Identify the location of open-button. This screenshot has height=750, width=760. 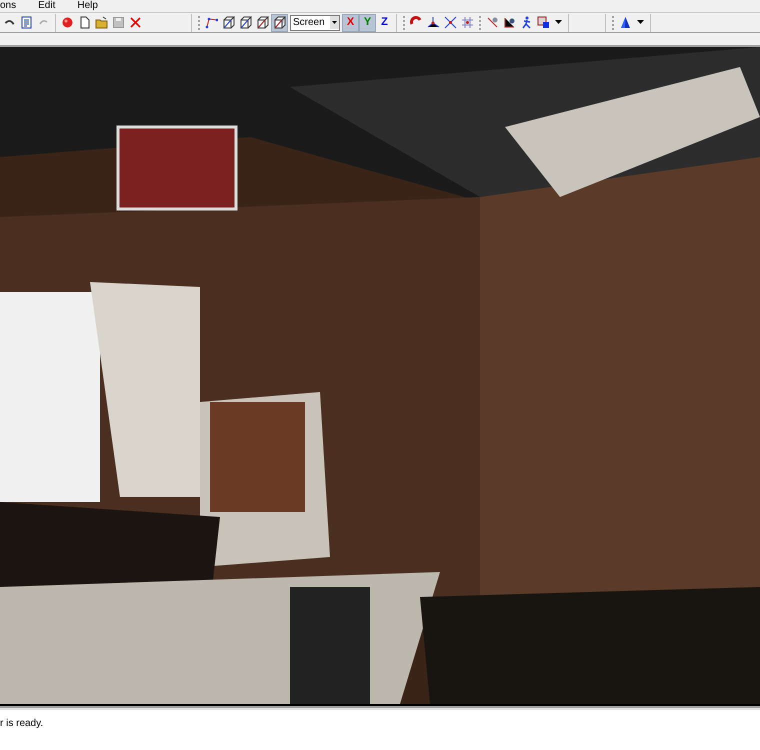
(101, 23).